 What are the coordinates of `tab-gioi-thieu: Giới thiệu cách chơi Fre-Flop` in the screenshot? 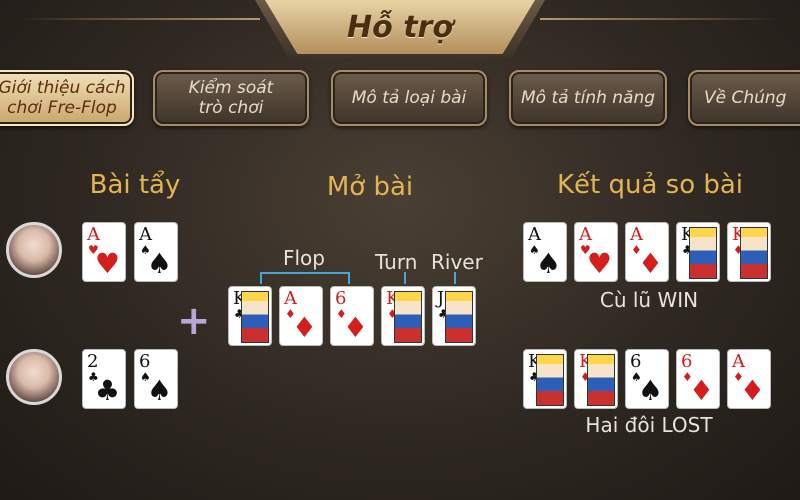 It's located at (67, 98).